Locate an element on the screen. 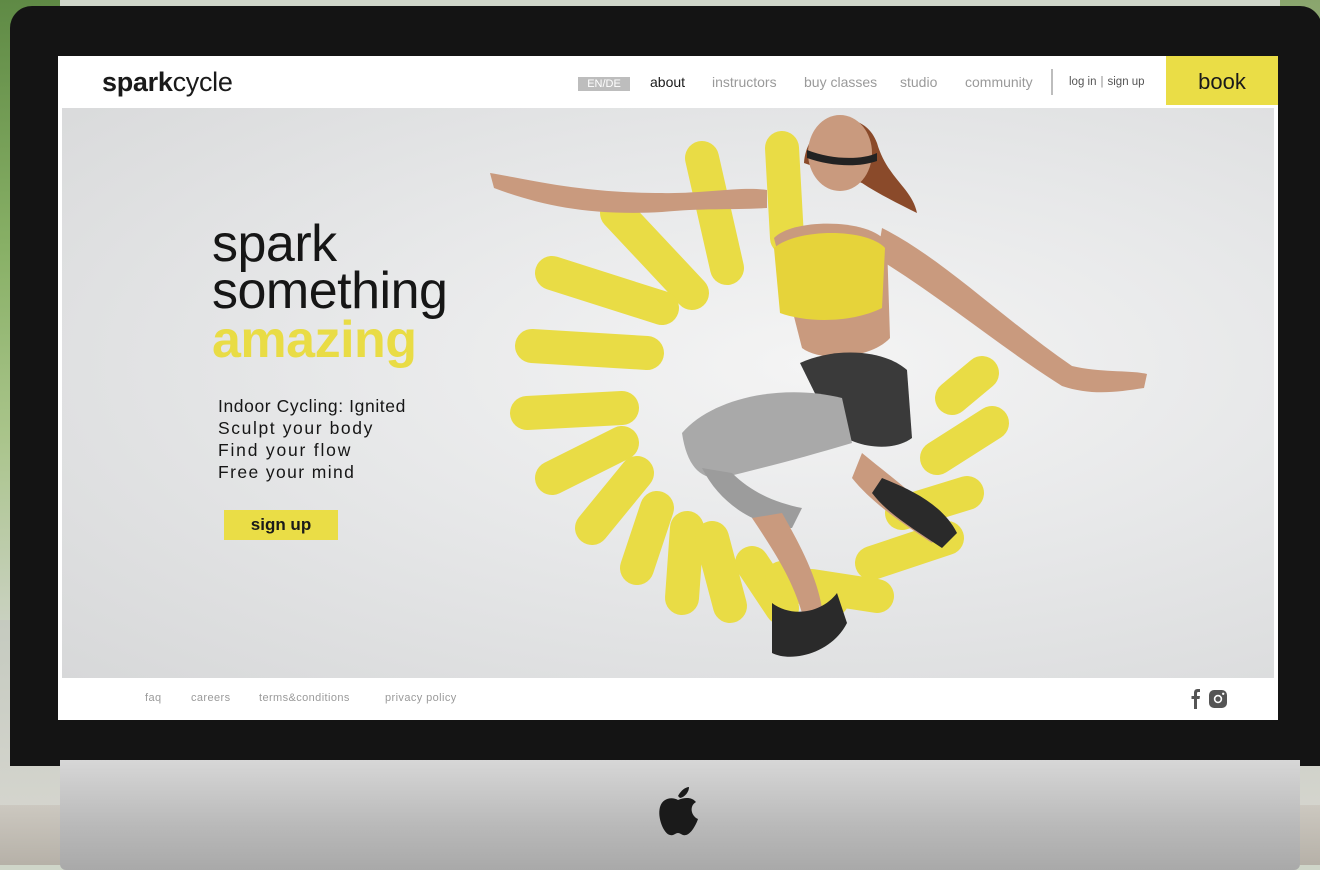 The height and width of the screenshot is (870, 1320). brand-logo-bold: spark is located at coordinates (137, 82).